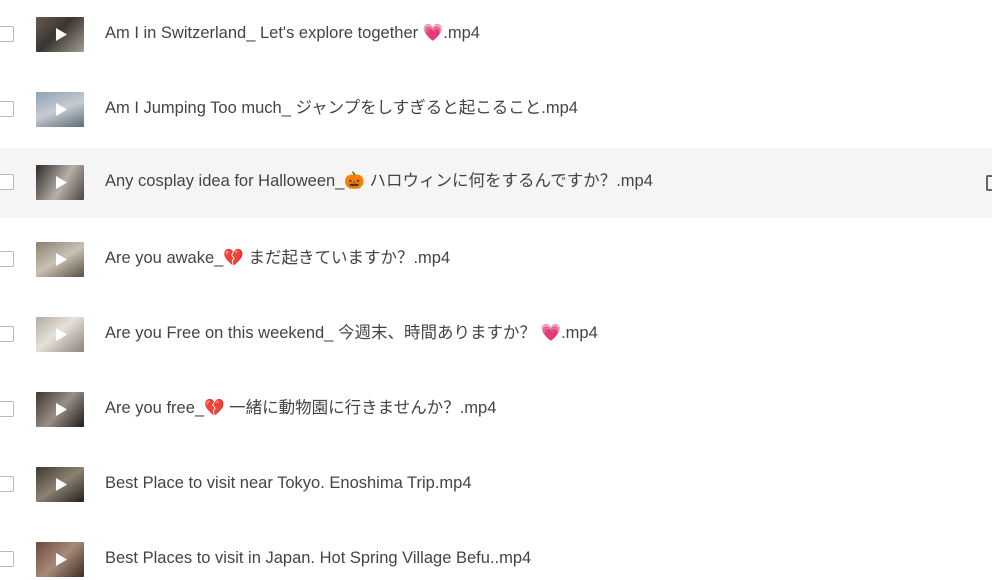  Describe the element at coordinates (989, 183) in the screenshot. I see `row-menu-icon` at that location.